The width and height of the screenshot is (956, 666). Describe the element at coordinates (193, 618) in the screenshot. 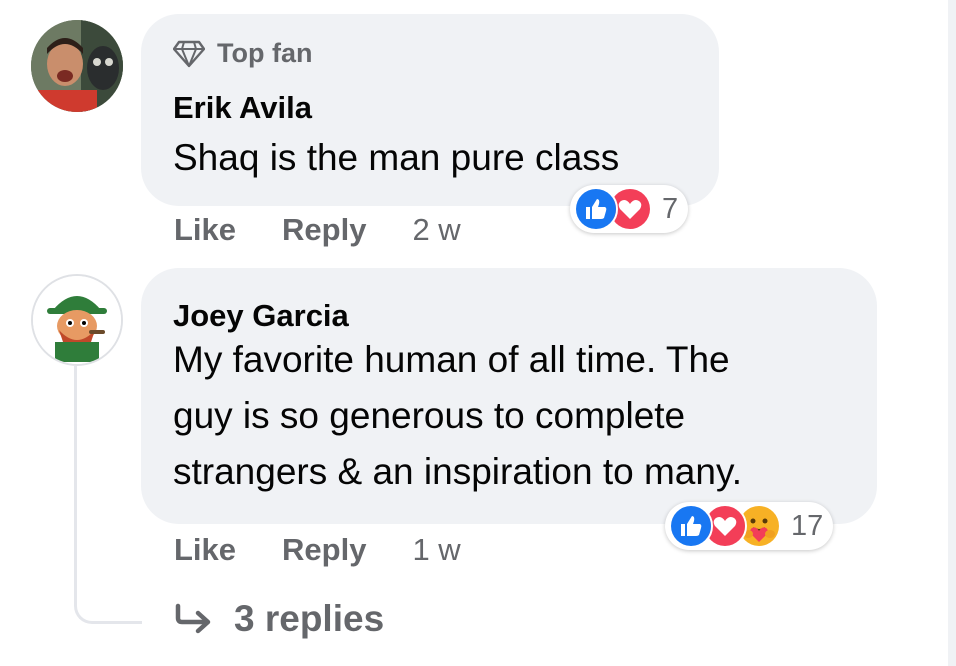

I see `reply-arrow-icon` at that location.